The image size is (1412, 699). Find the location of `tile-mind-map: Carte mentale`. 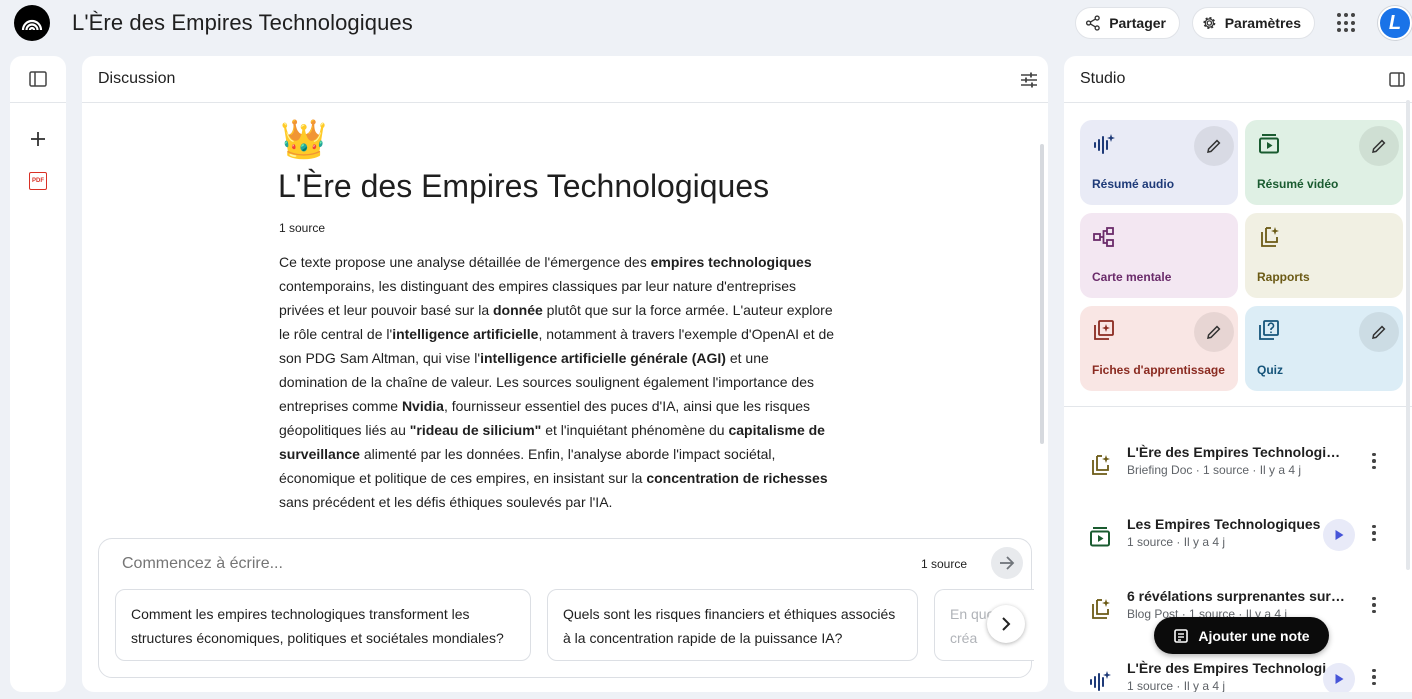

tile-mind-map: Carte mentale is located at coordinates (1159, 255).